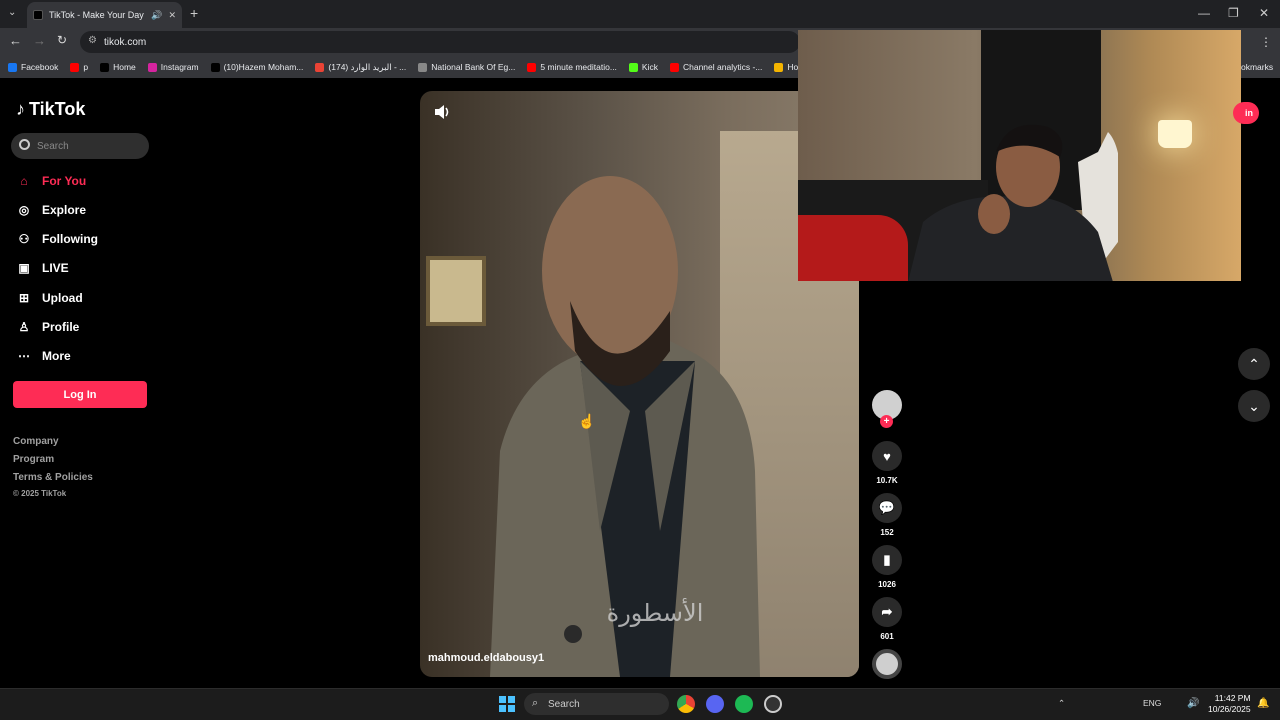 This screenshot has height=720, width=1280. Describe the element at coordinates (40, 493) in the screenshot. I see `copyright-text: © 2025 TikTok` at that location.